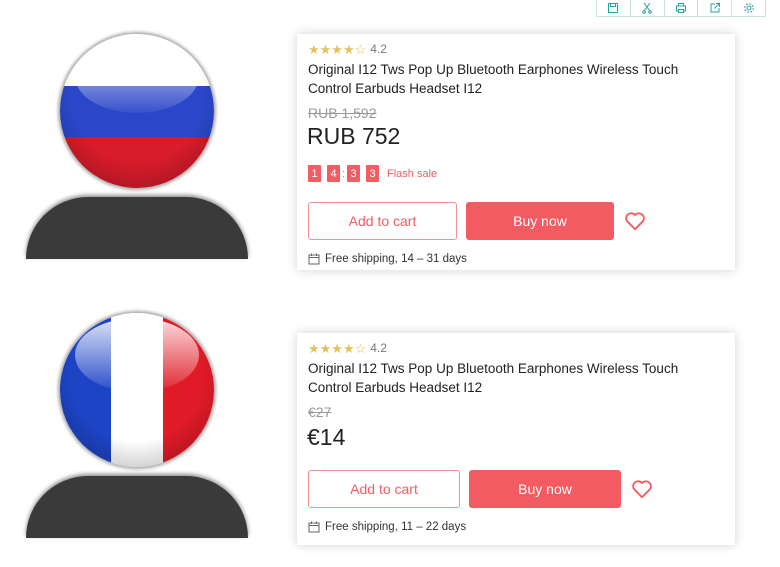 This screenshot has width=780, height=567. I want to click on settings-icon, so click(748, 7).